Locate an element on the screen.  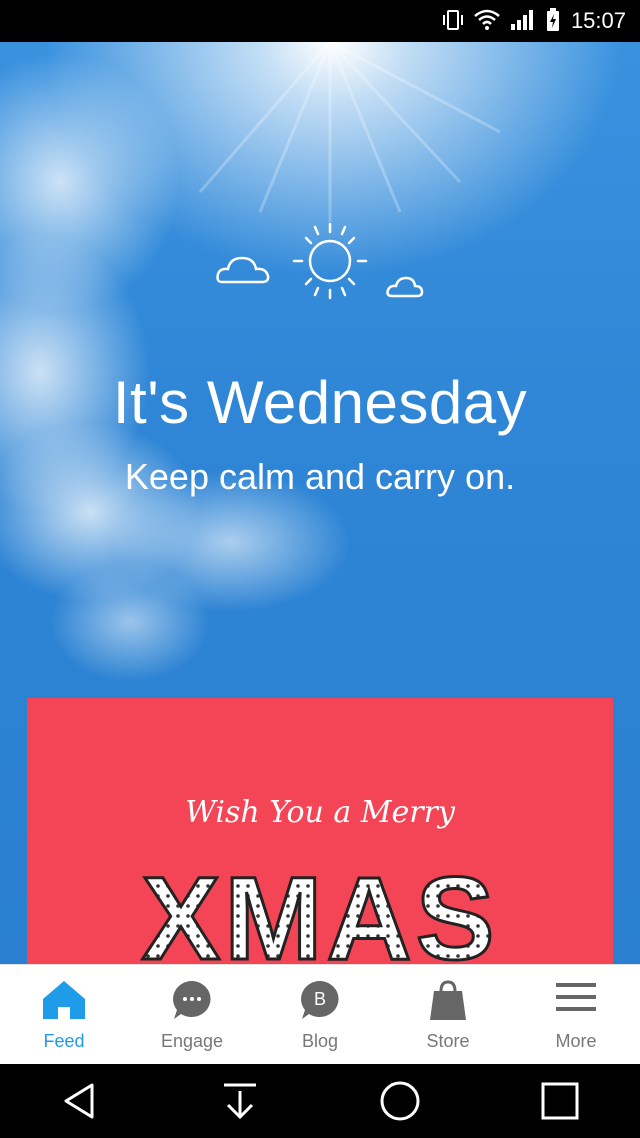
tab-store: Store is located at coordinates (448, 1015).